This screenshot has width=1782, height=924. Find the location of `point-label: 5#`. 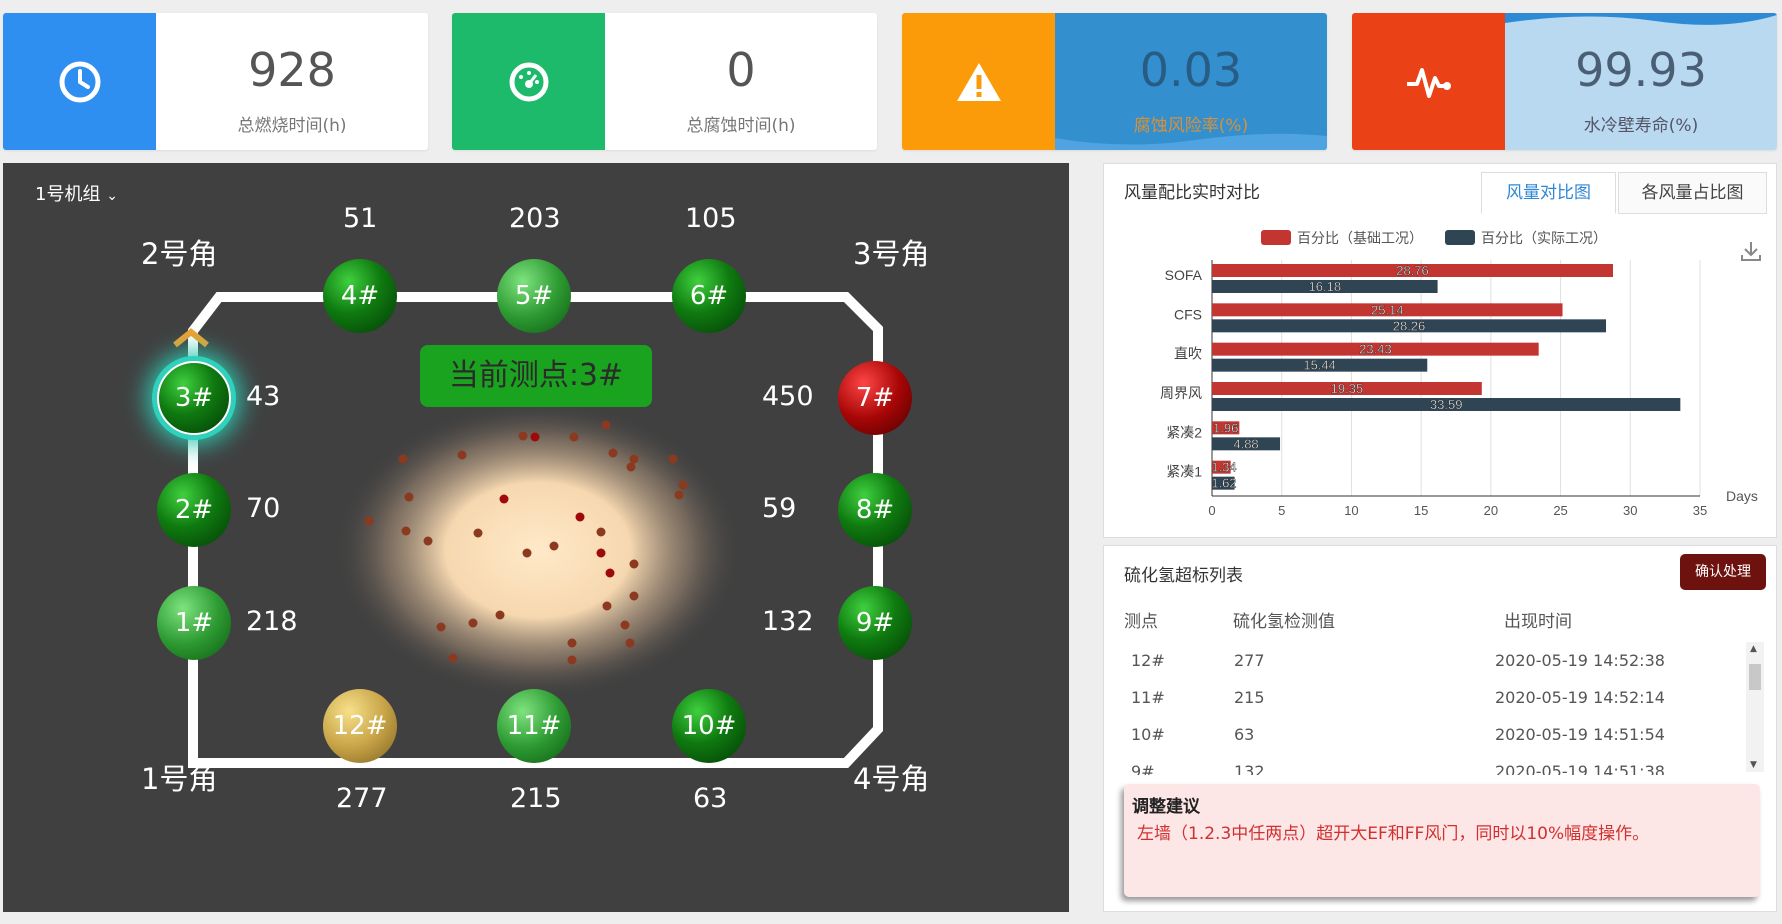

point-label: 5# is located at coordinates (534, 296).